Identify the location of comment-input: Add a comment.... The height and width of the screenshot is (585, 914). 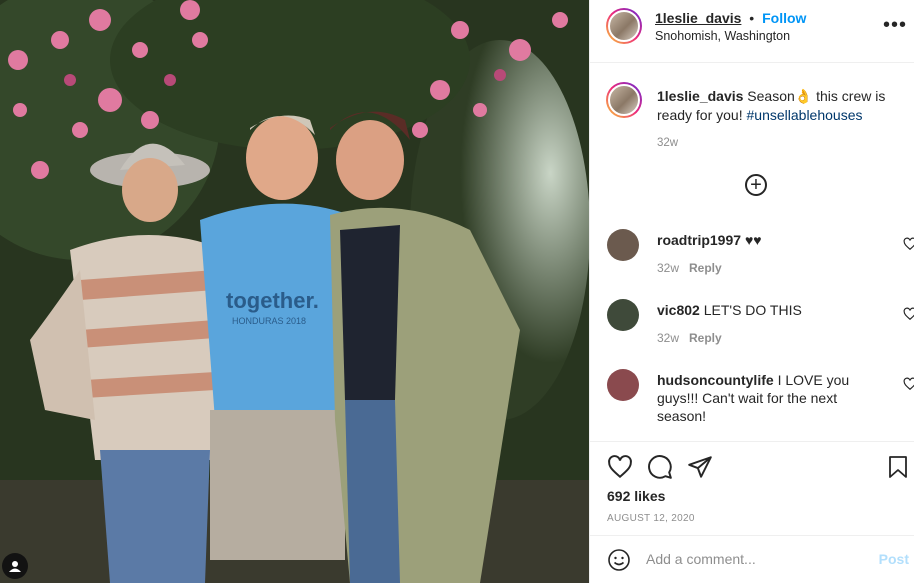
(701, 559).